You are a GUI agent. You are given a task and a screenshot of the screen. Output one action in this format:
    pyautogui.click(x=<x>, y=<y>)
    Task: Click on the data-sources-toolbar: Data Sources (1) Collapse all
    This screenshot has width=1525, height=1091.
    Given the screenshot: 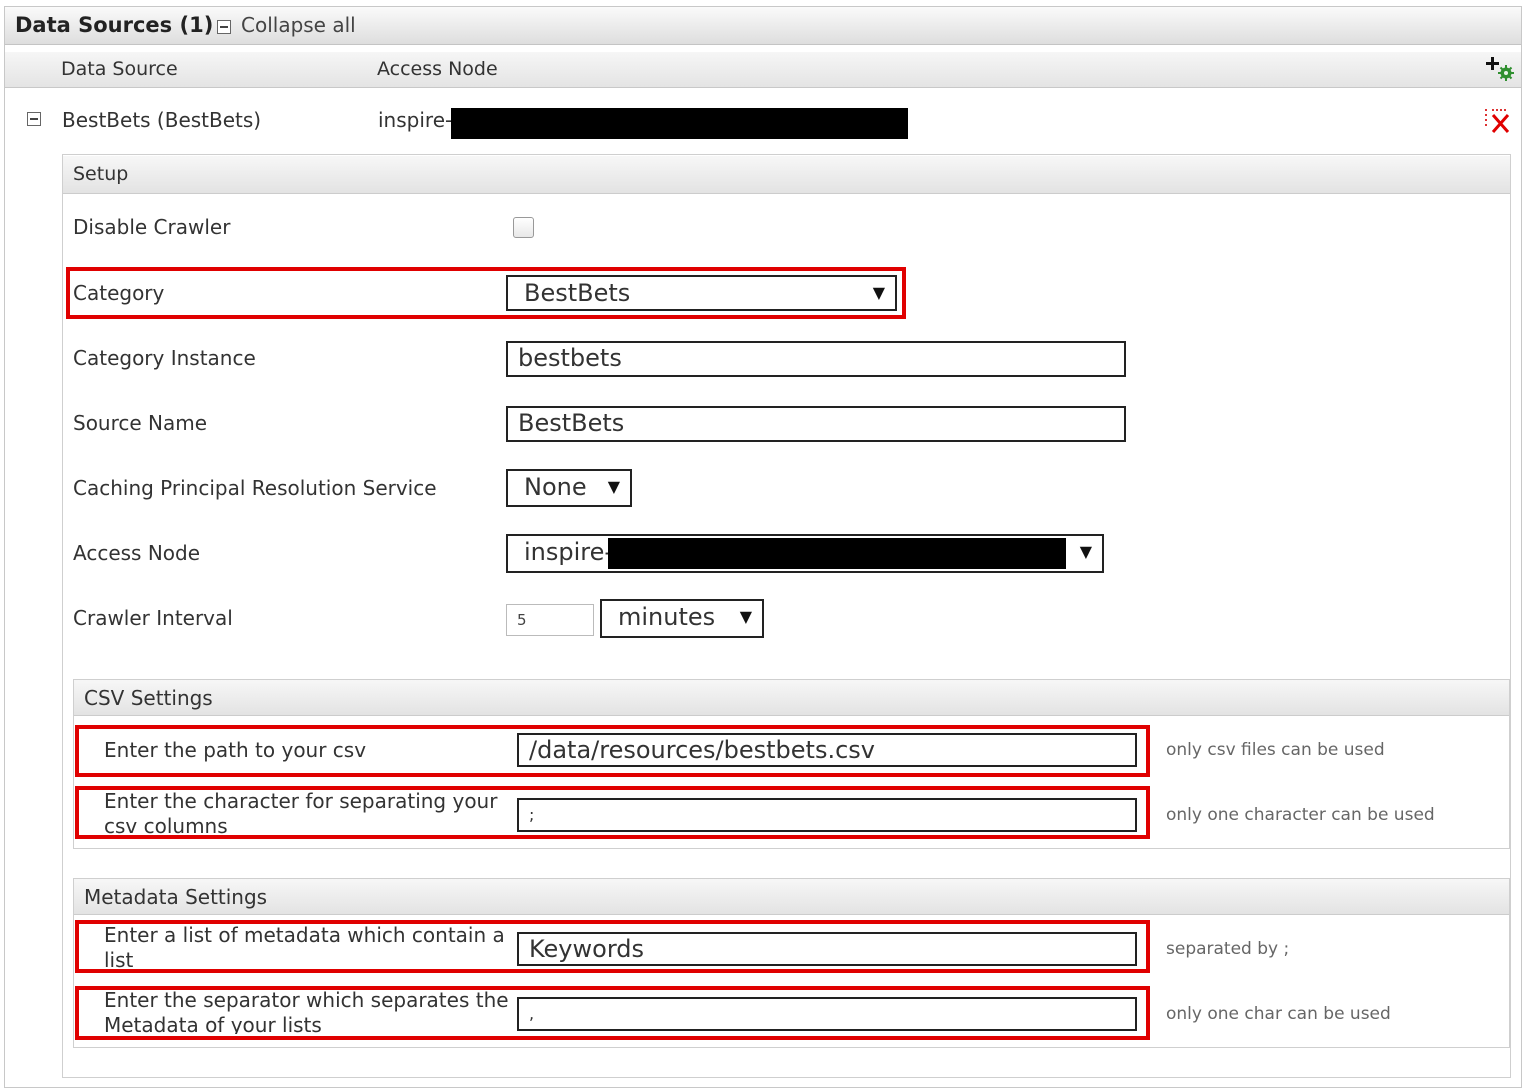 What is the action you would take?
    pyautogui.click(x=763, y=26)
    